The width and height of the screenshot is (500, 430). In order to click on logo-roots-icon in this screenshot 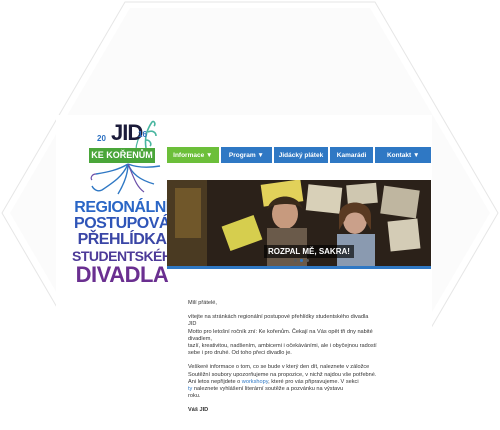, I will do `click(125, 179)`.